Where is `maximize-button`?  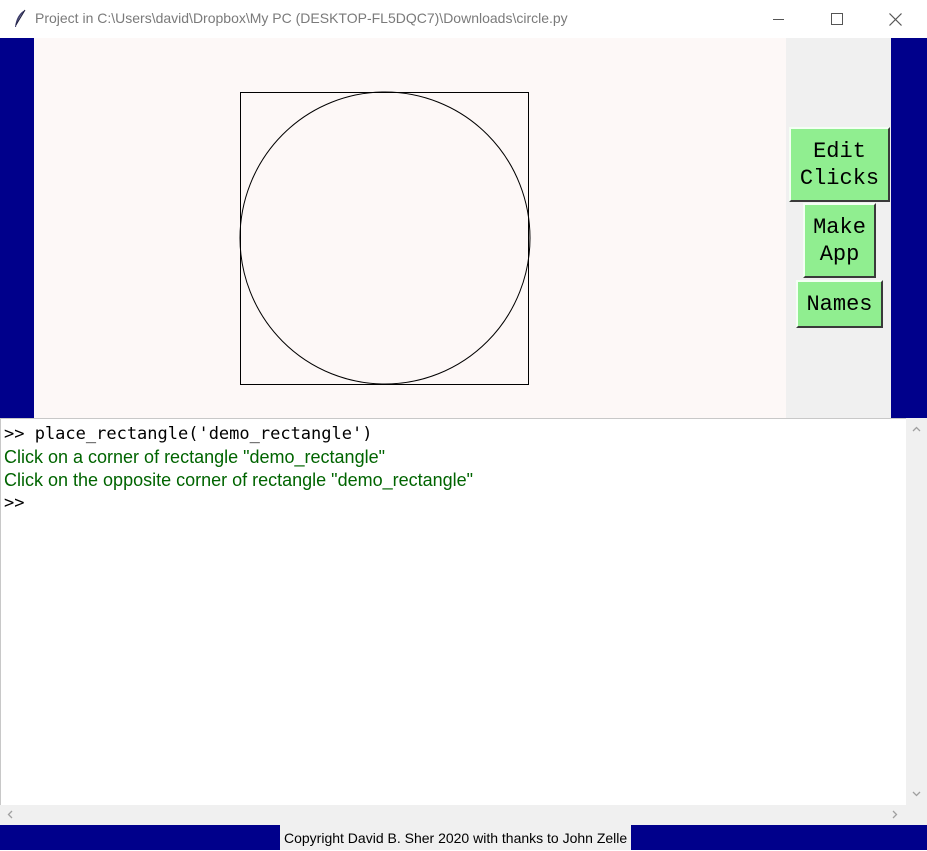
maximize-button is located at coordinates (837, 19).